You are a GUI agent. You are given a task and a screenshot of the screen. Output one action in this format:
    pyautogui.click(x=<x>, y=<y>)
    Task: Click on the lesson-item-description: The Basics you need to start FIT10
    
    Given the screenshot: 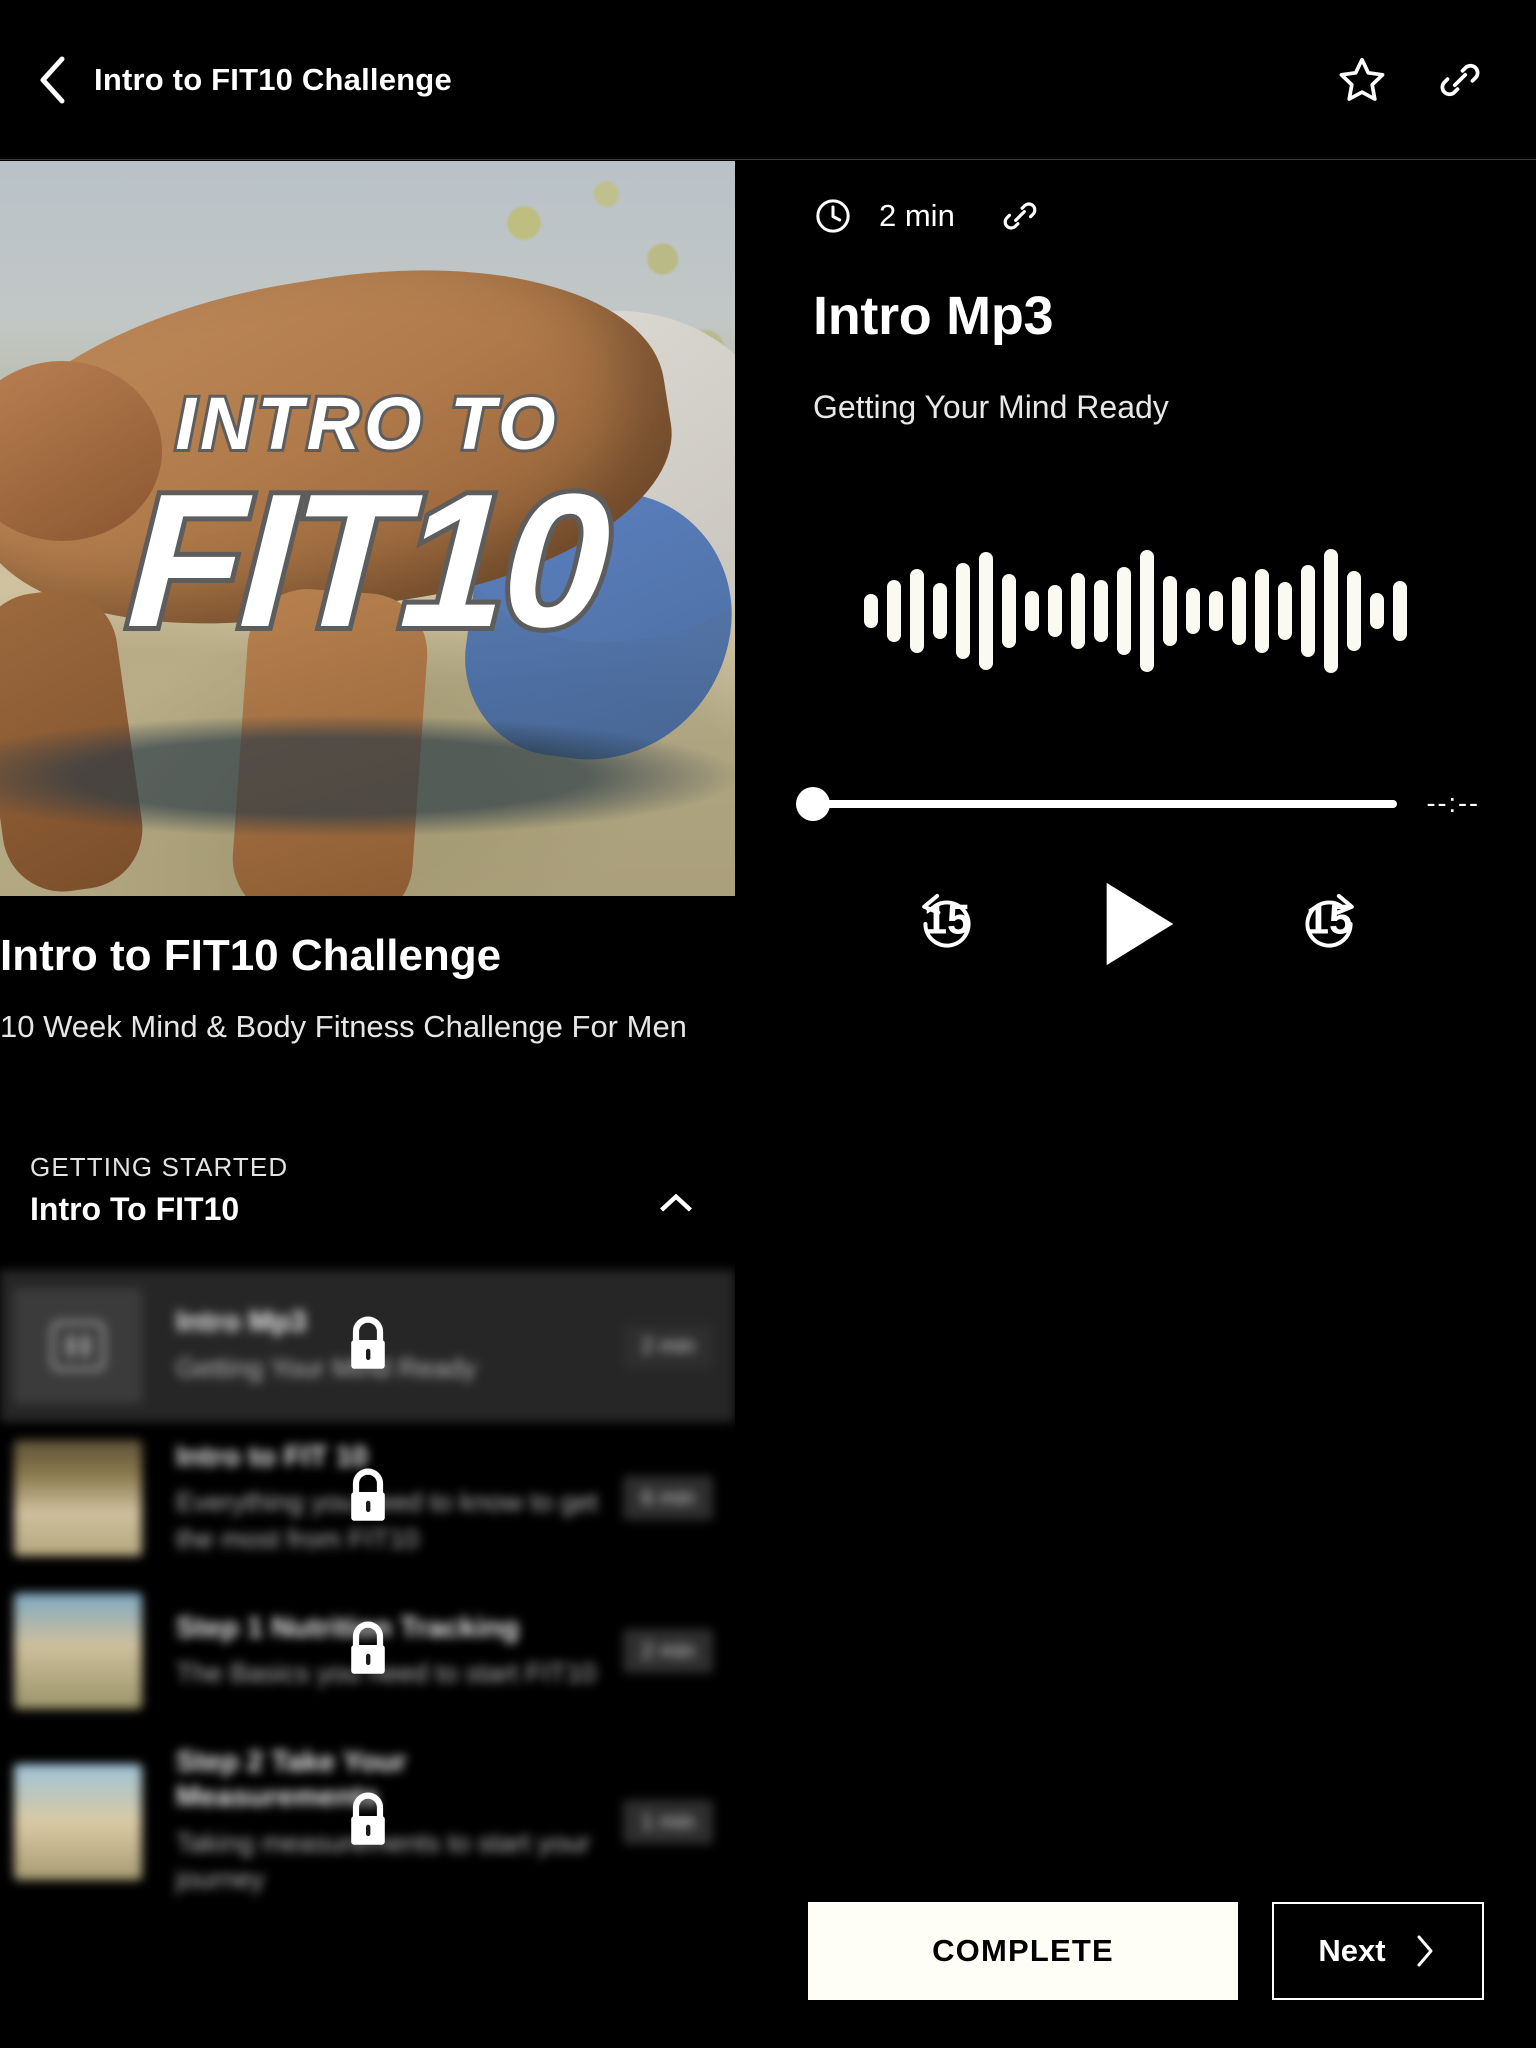 What is the action you would take?
    pyautogui.click(x=386, y=1673)
    